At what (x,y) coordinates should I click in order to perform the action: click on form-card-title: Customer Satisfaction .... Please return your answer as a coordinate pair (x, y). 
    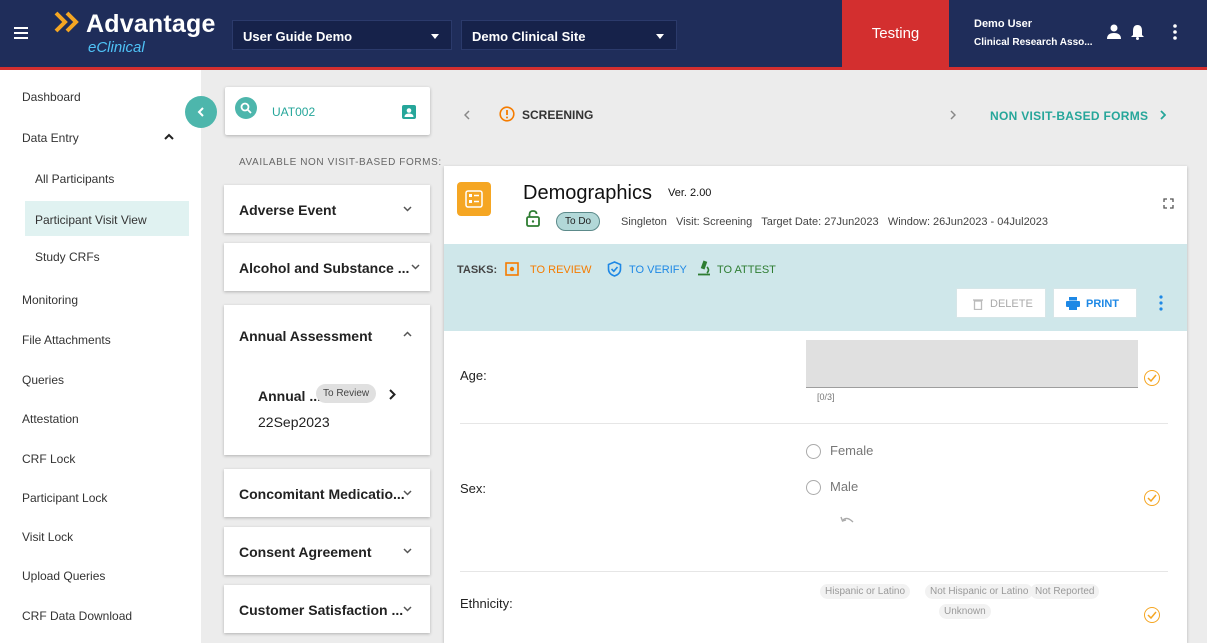
    Looking at the image, I should click on (321, 610).